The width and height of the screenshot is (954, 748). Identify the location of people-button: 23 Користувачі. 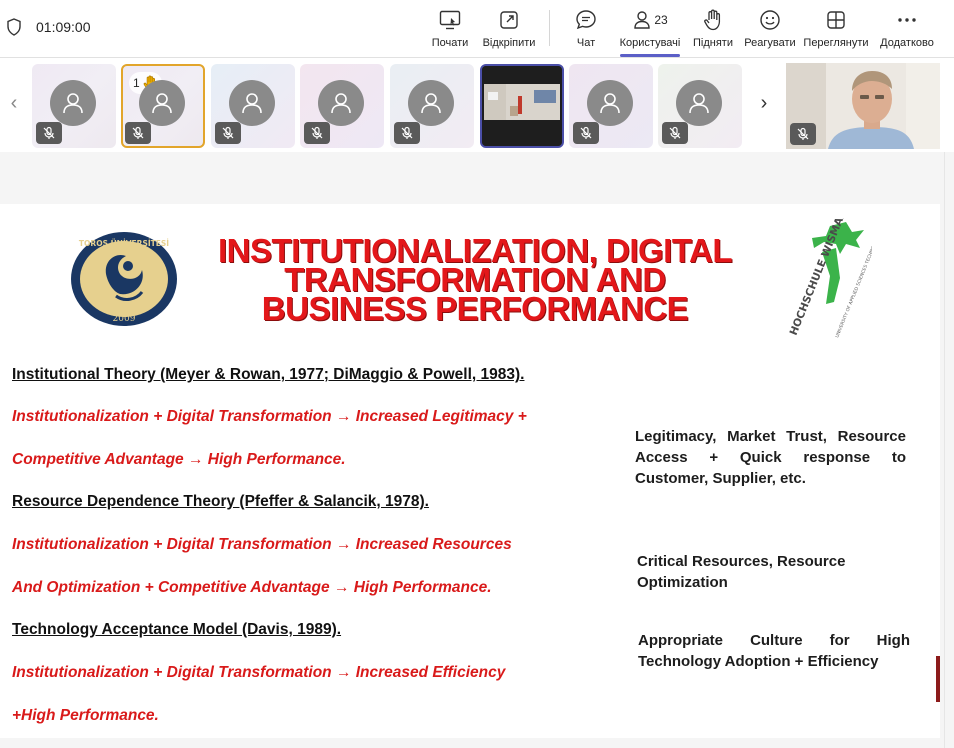
(650, 30).